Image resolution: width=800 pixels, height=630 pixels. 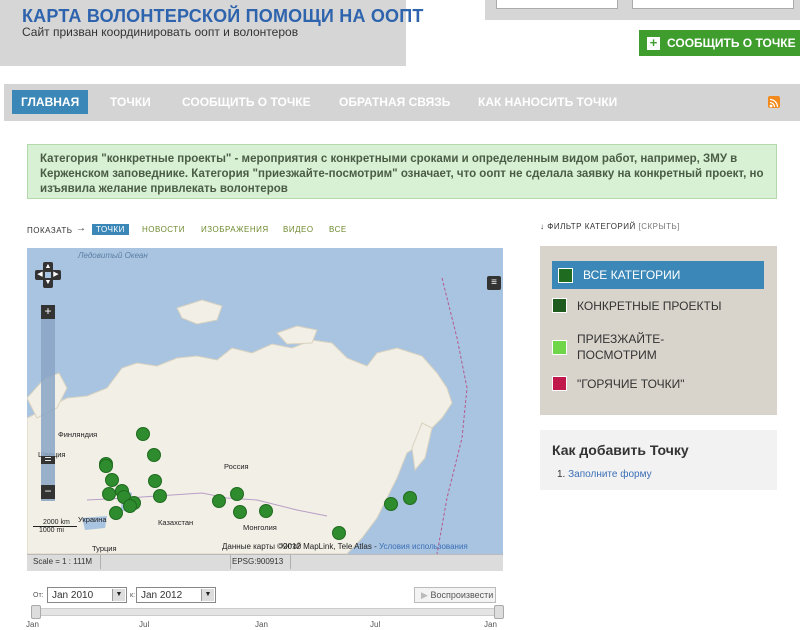 I want to click on terms-link: Условия использования, so click(x=423, y=546).